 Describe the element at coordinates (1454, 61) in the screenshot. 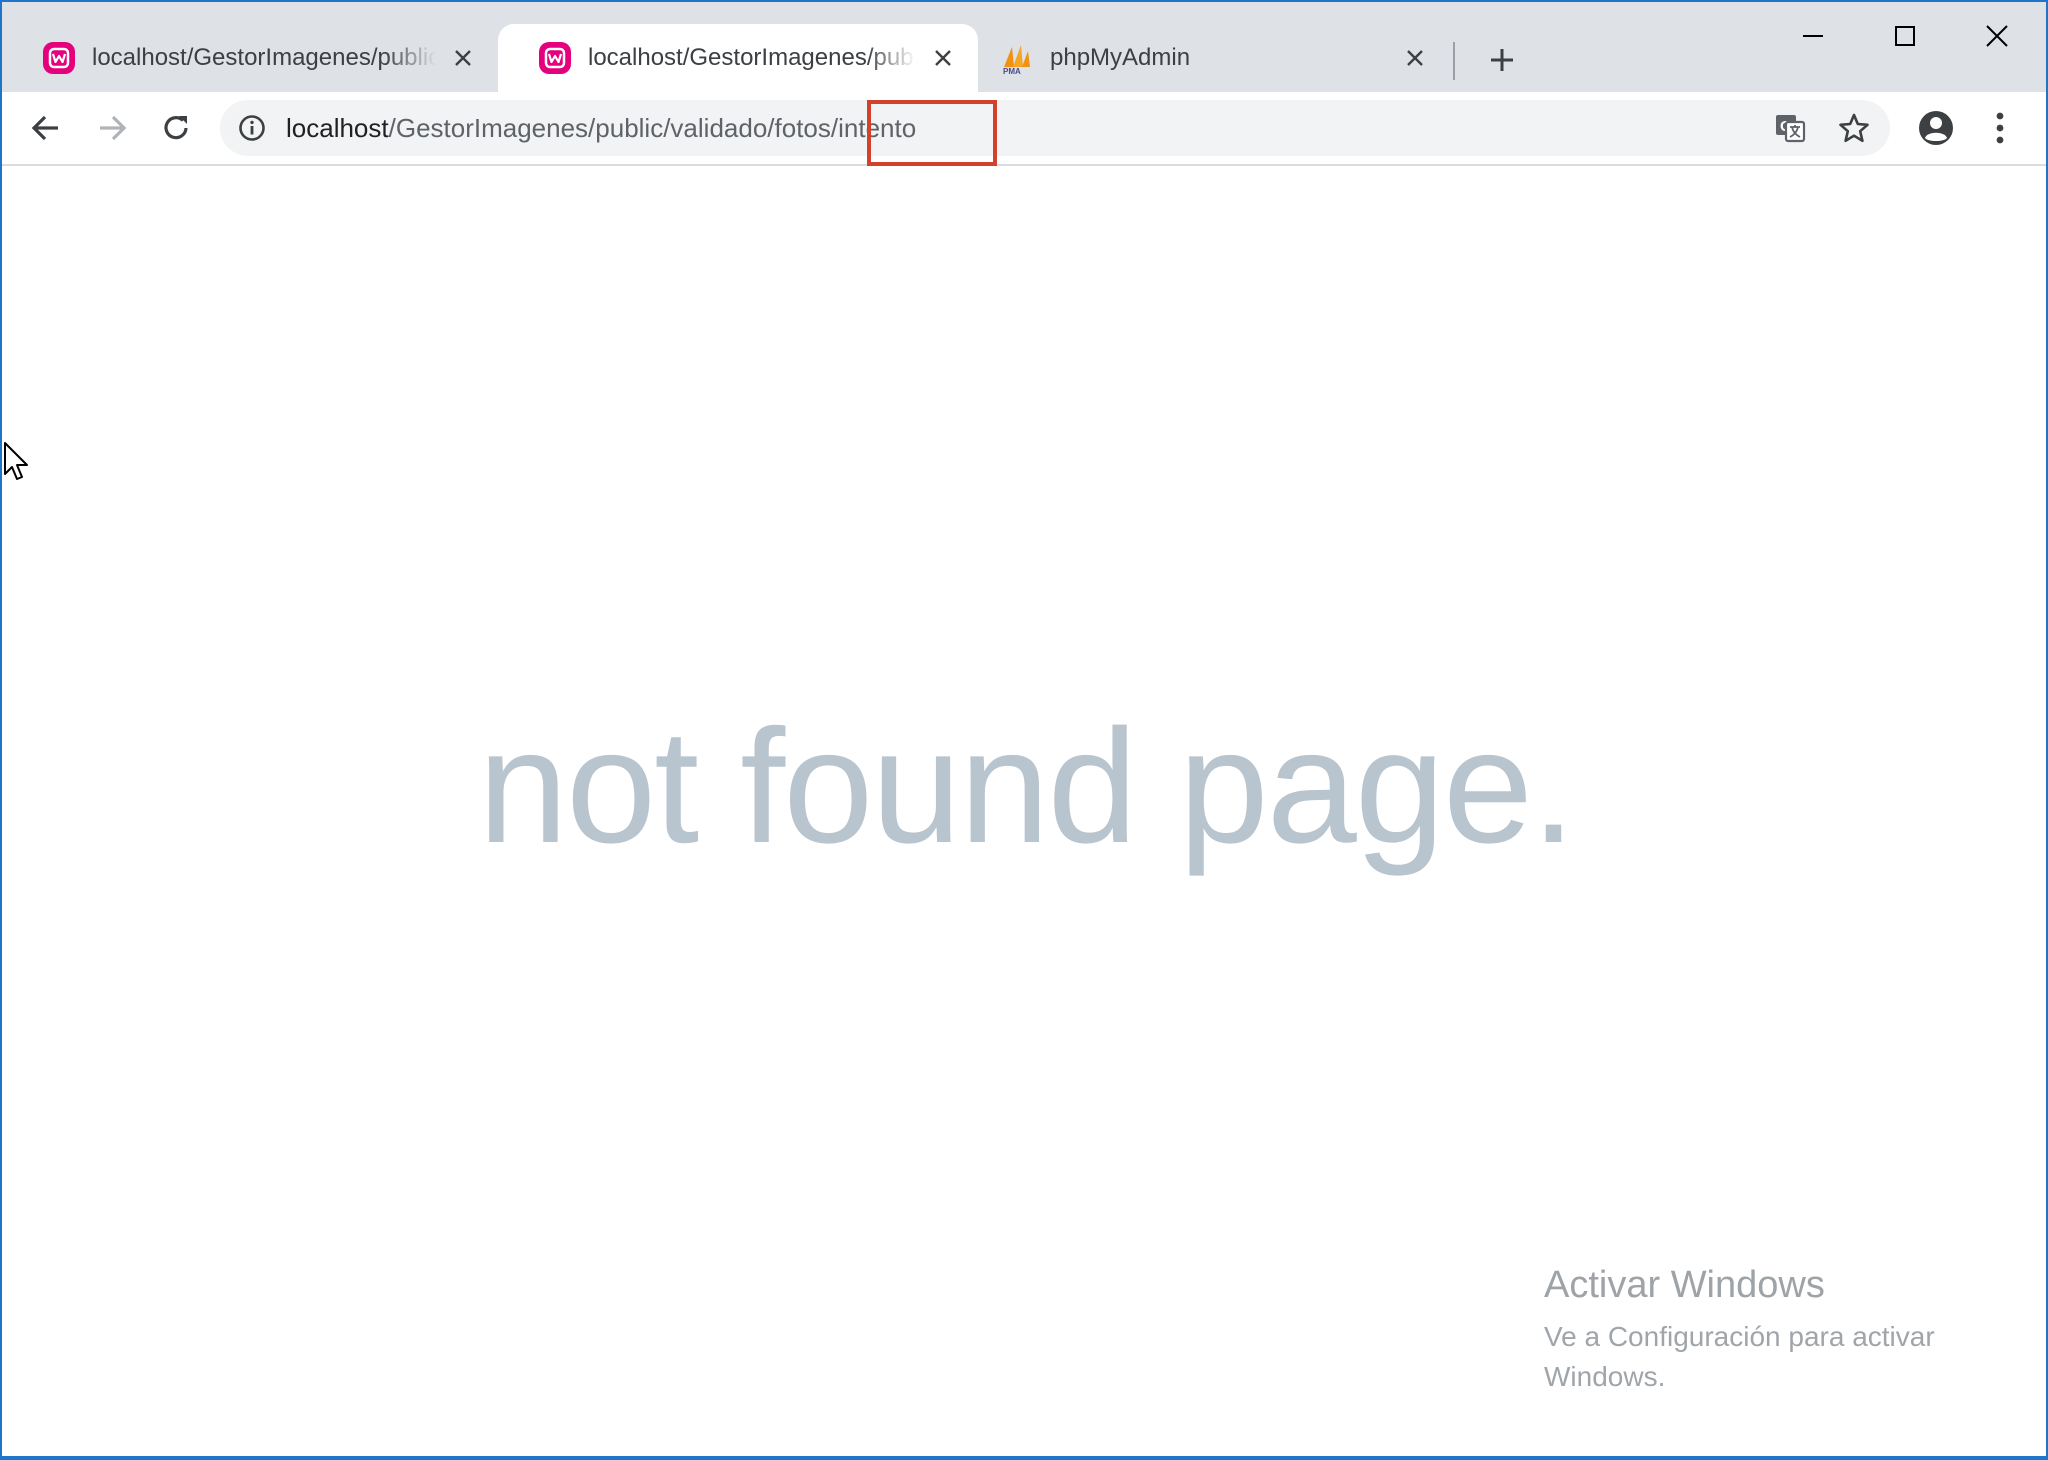

I see `tab-separator` at that location.